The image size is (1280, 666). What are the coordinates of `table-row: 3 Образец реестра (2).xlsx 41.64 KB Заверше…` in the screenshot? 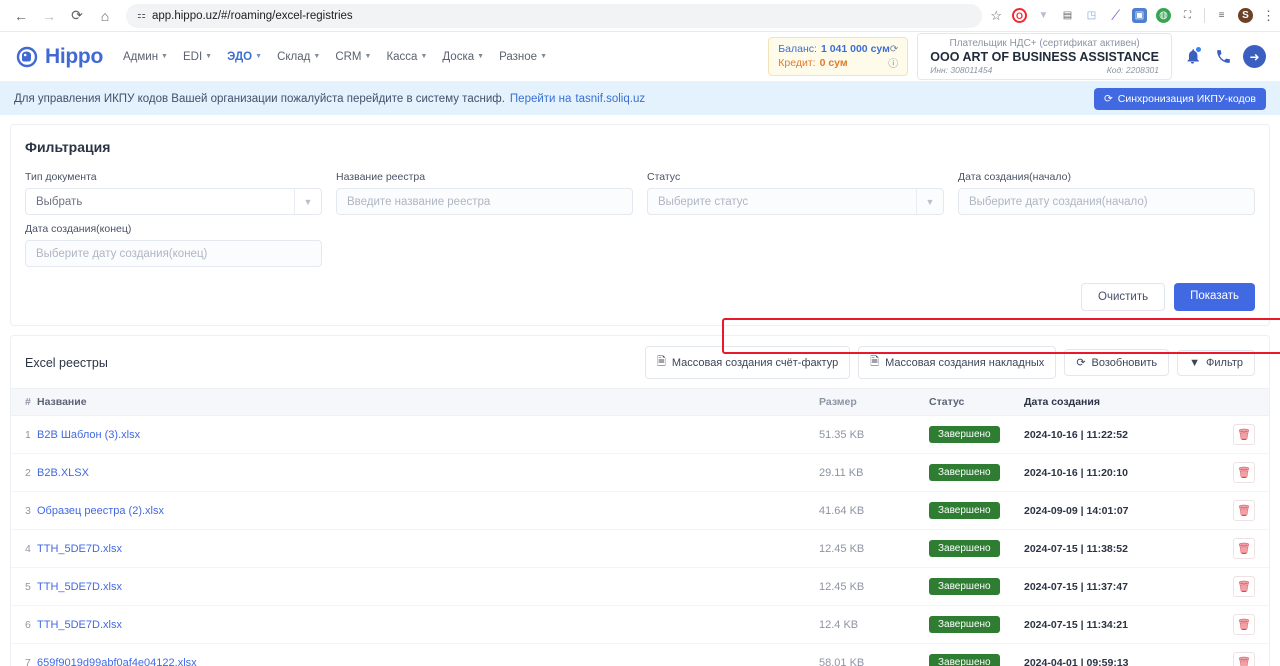 It's located at (640, 510).